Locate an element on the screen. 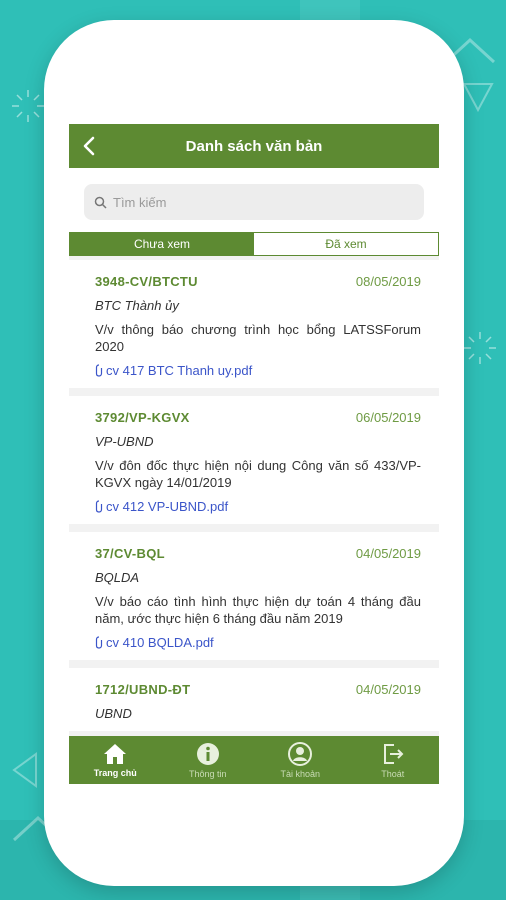 Image resolution: width=506 pixels, height=900 pixels. search-container: Tìm kiếm is located at coordinates (254, 200).